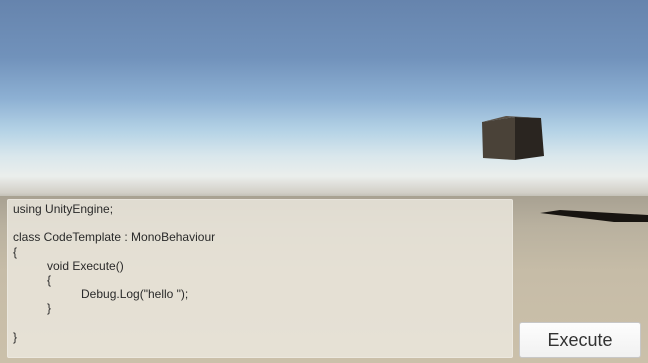 The image size is (648, 363). Describe the element at coordinates (85, 265) in the screenshot. I see `code-line: void Execute()` at that location.